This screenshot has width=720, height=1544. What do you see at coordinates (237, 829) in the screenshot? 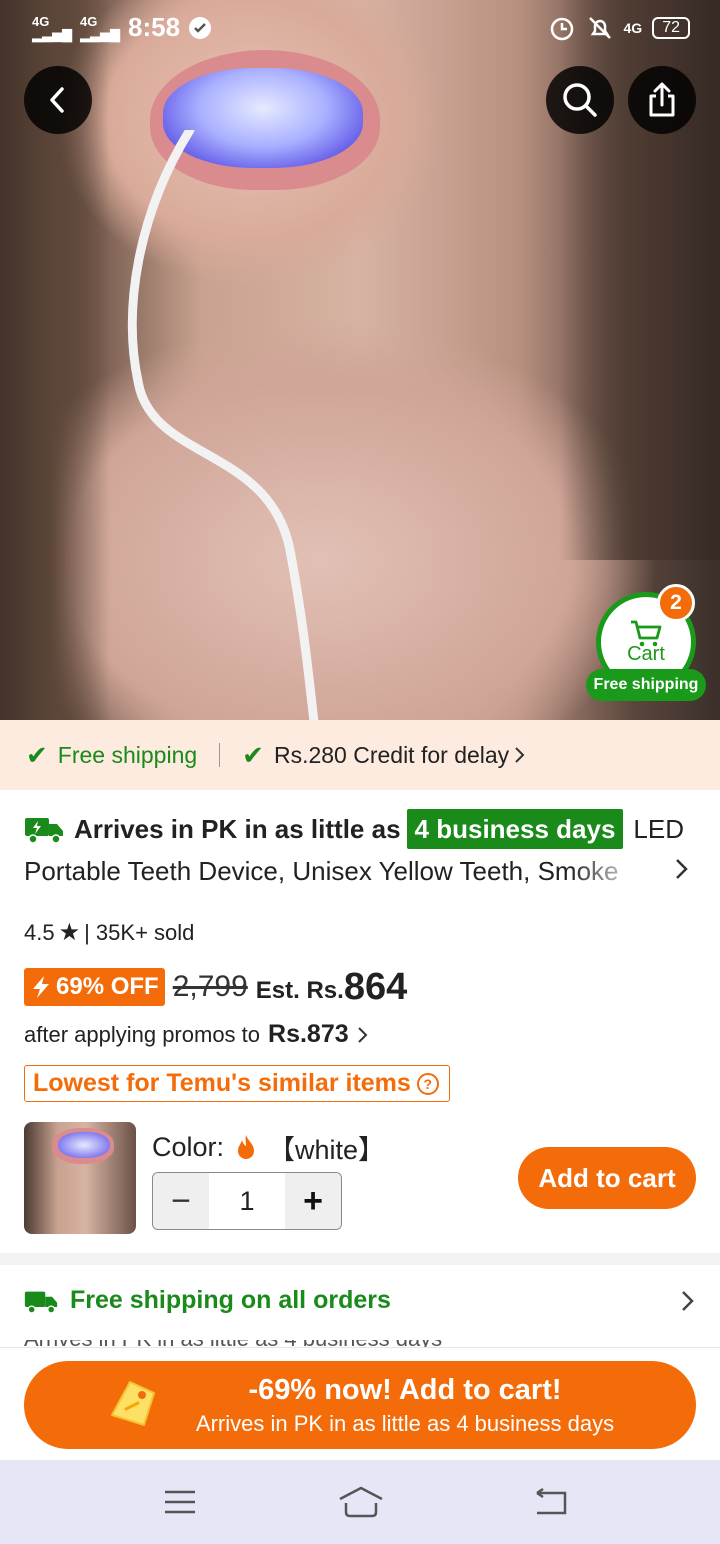
I see `arrives-text: Arrives in PK in as little as` at bounding box center [237, 829].